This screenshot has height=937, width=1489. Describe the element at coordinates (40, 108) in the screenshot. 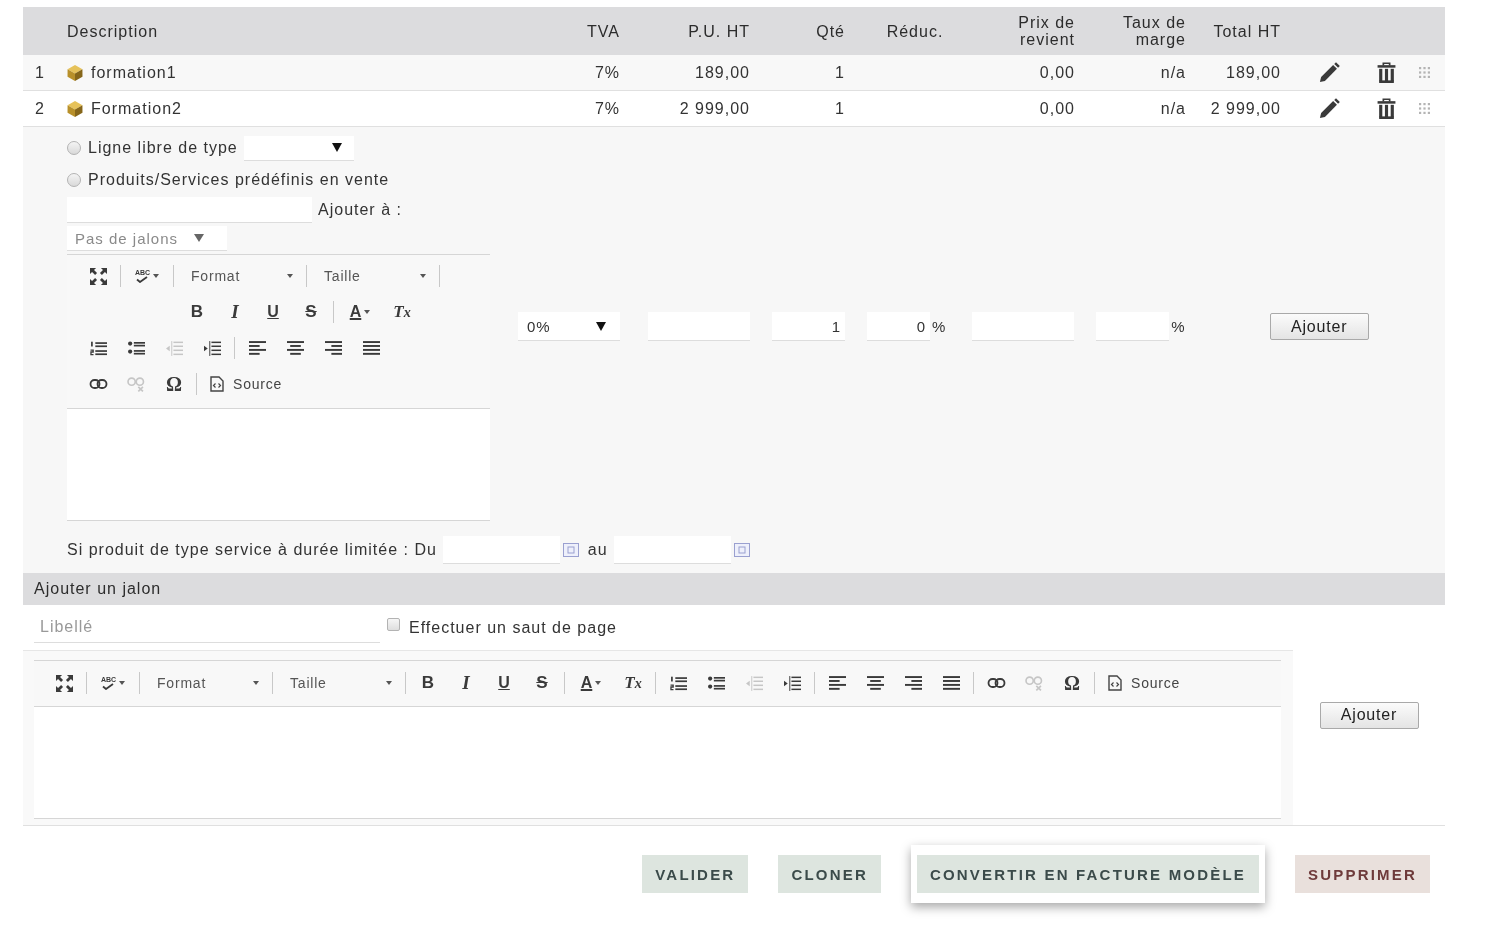

I see `row-number: 2` at that location.